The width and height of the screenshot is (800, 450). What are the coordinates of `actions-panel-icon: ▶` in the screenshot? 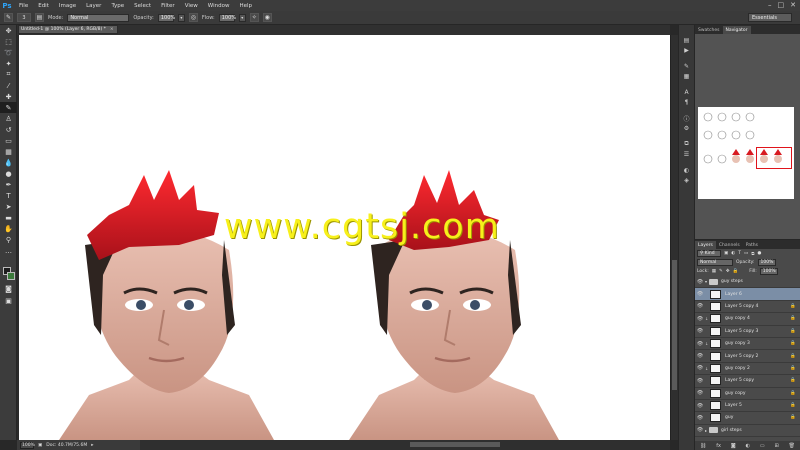 It's located at (686, 50).